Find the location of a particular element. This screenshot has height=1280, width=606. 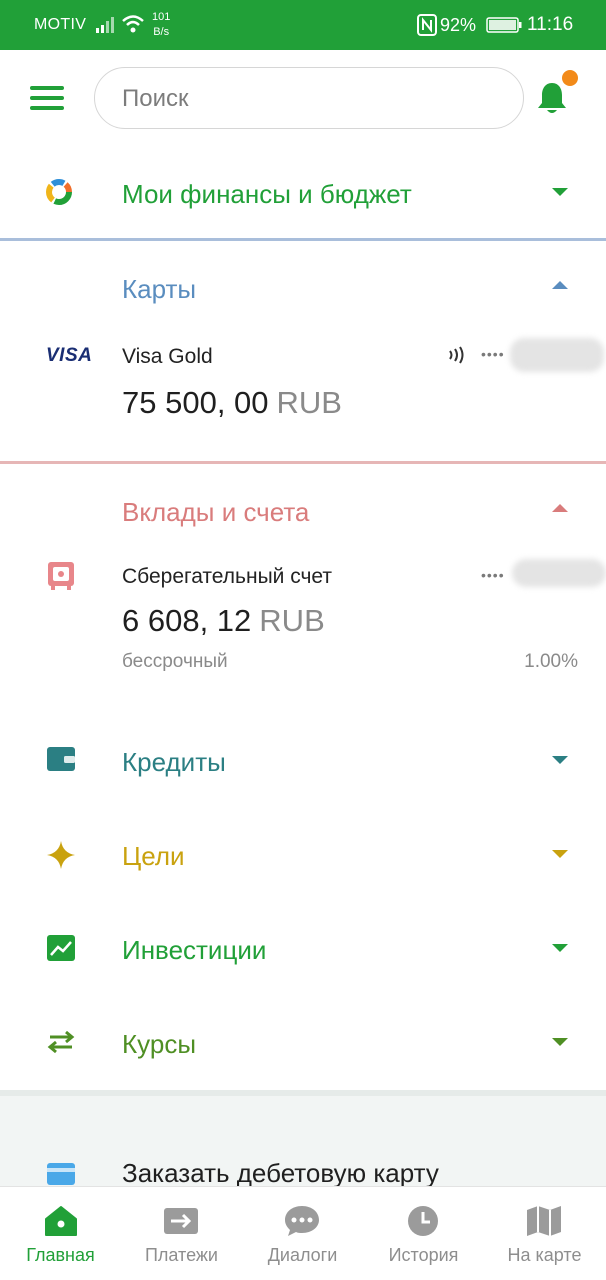

section-investments: Инвестиции is located at coordinates (303, 949).